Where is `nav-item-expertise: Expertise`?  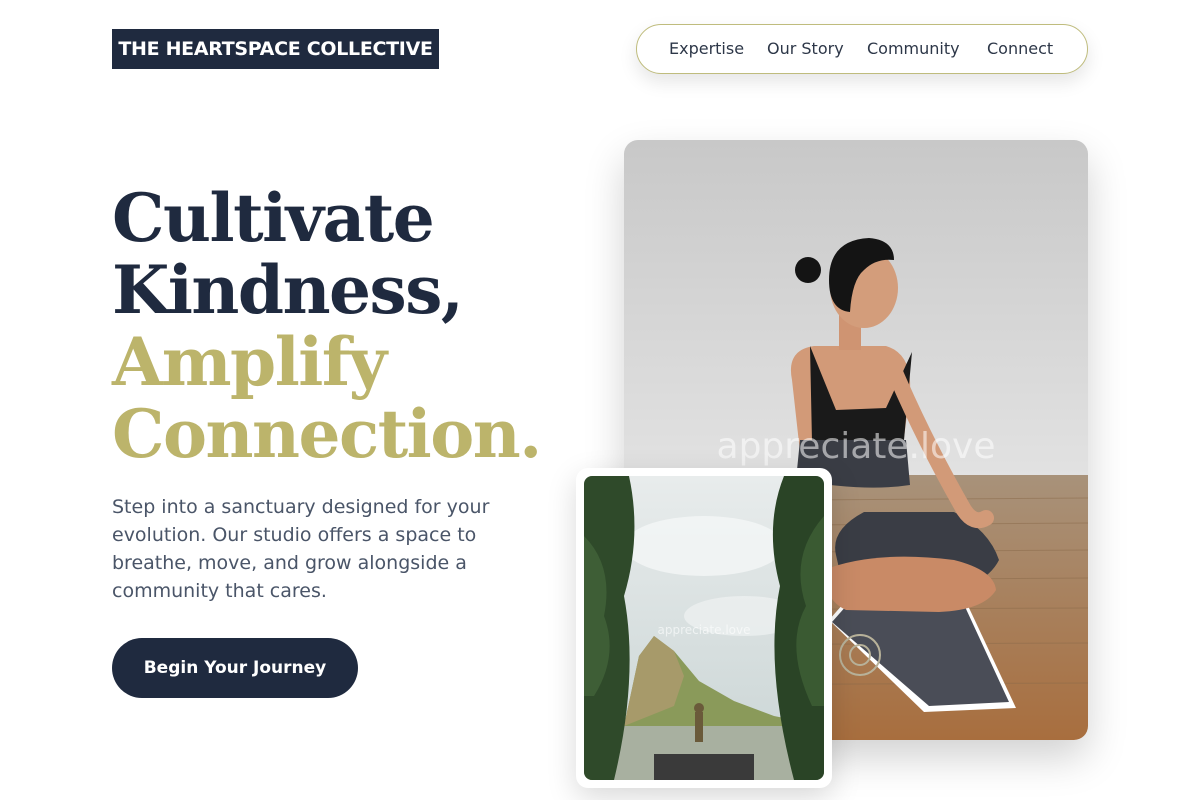
nav-item-expertise: Expertise is located at coordinates (706, 49).